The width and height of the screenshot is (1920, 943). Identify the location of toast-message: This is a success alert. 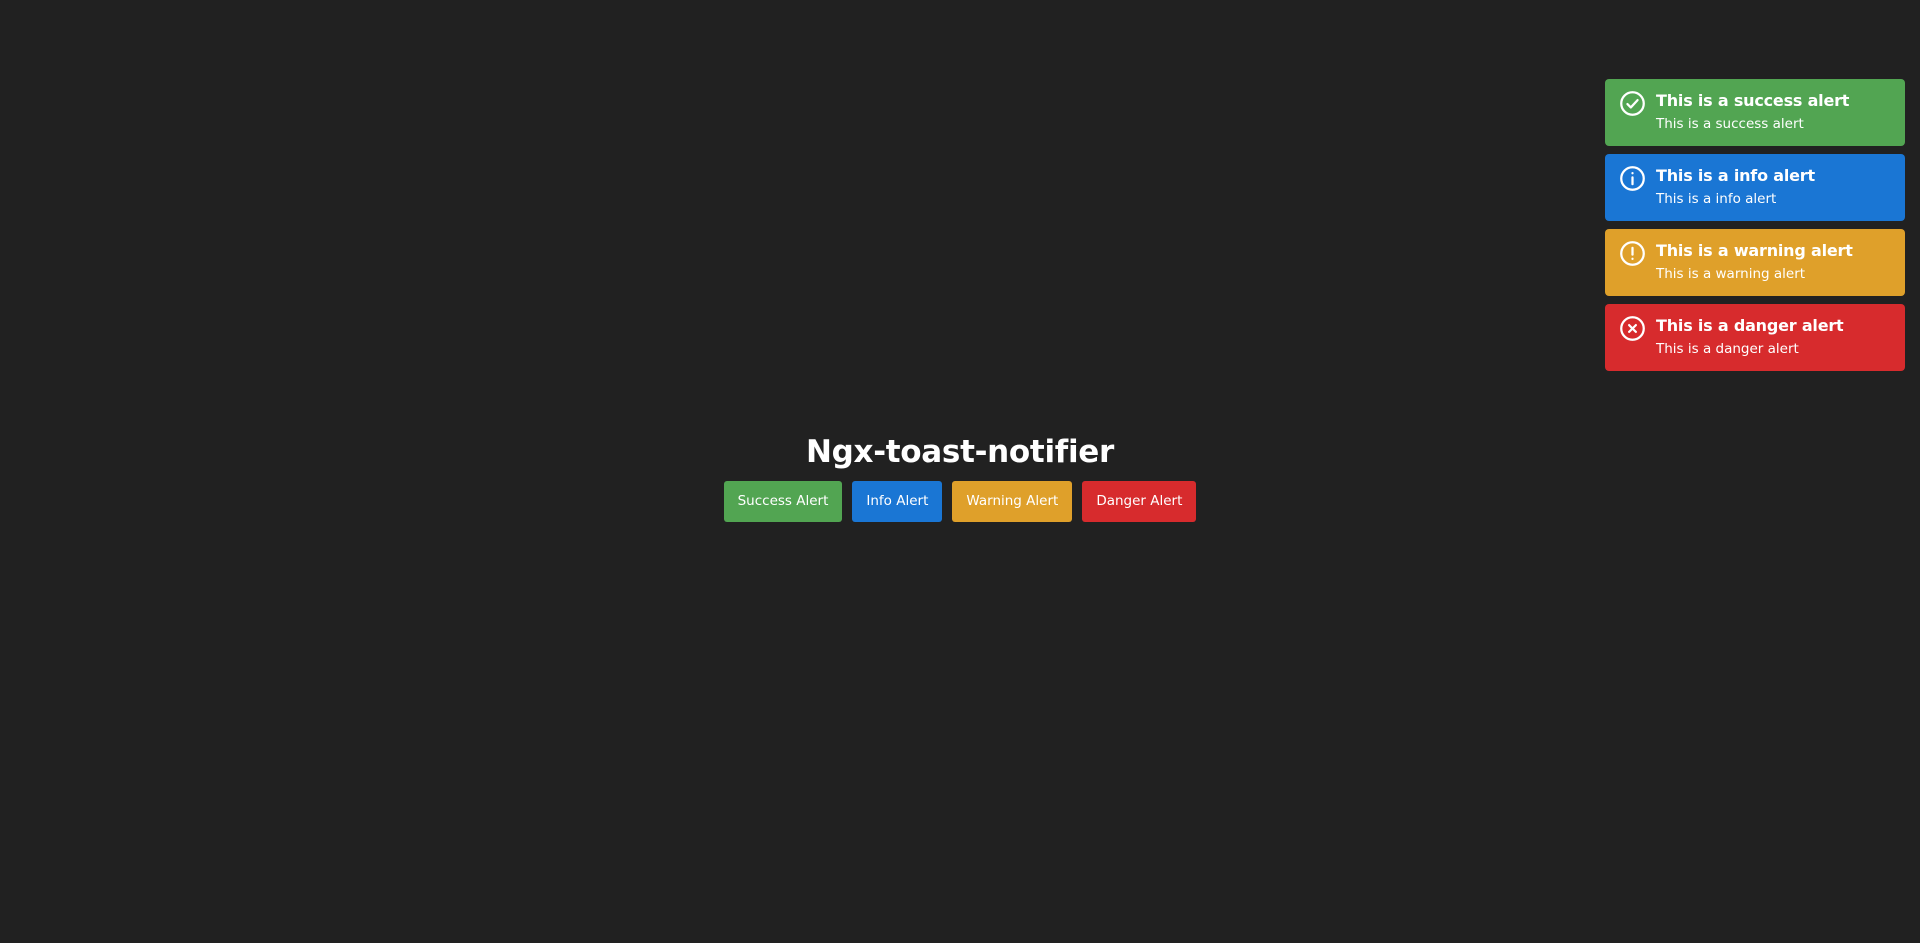
(1730, 124).